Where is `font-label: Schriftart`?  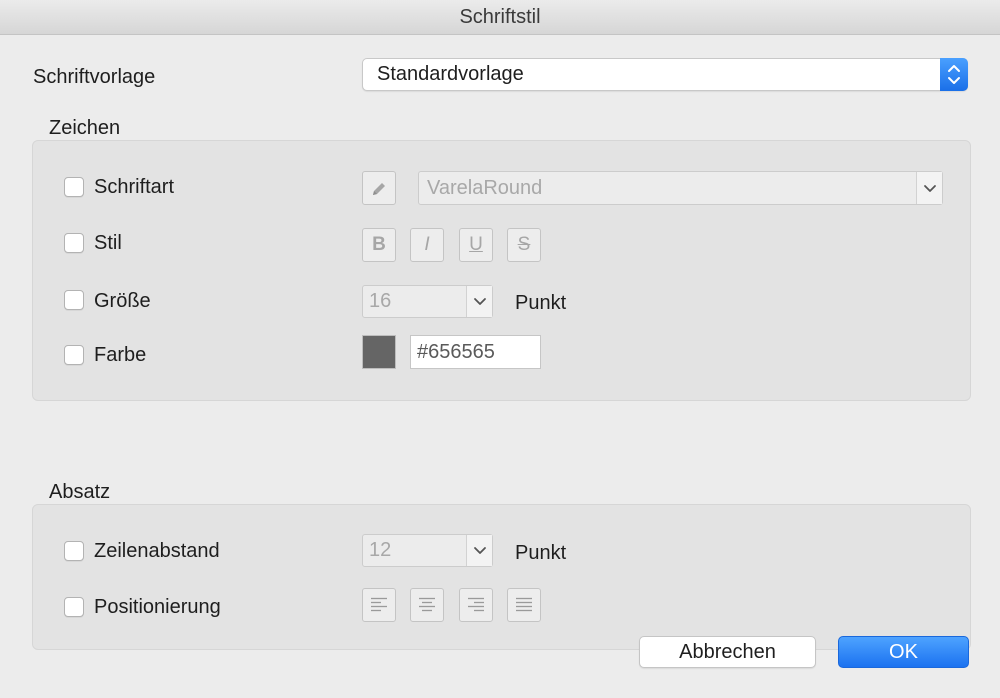 font-label: Schriftart is located at coordinates (134, 187).